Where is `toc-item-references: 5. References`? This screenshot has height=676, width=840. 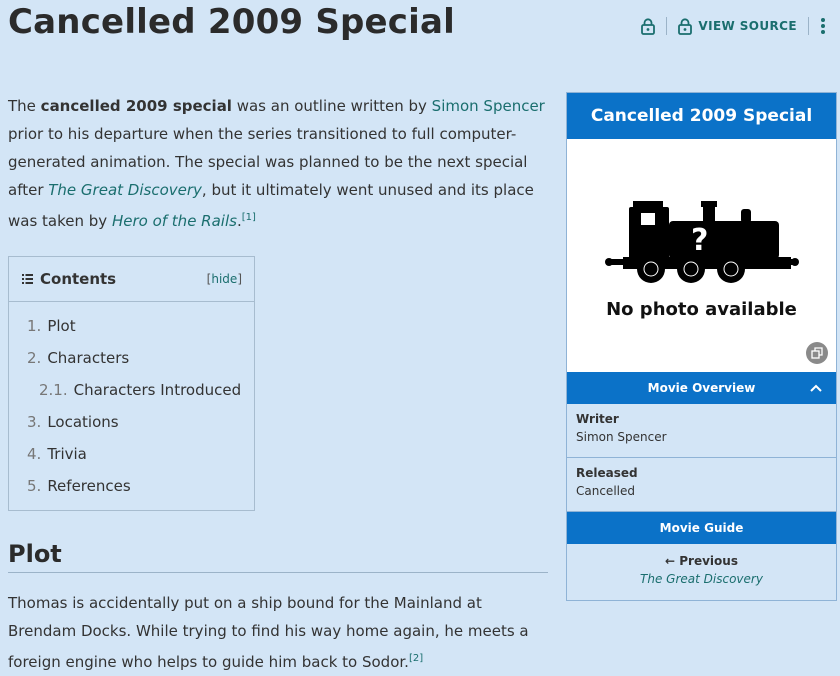 toc-item-references: 5. References is located at coordinates (140, 486).